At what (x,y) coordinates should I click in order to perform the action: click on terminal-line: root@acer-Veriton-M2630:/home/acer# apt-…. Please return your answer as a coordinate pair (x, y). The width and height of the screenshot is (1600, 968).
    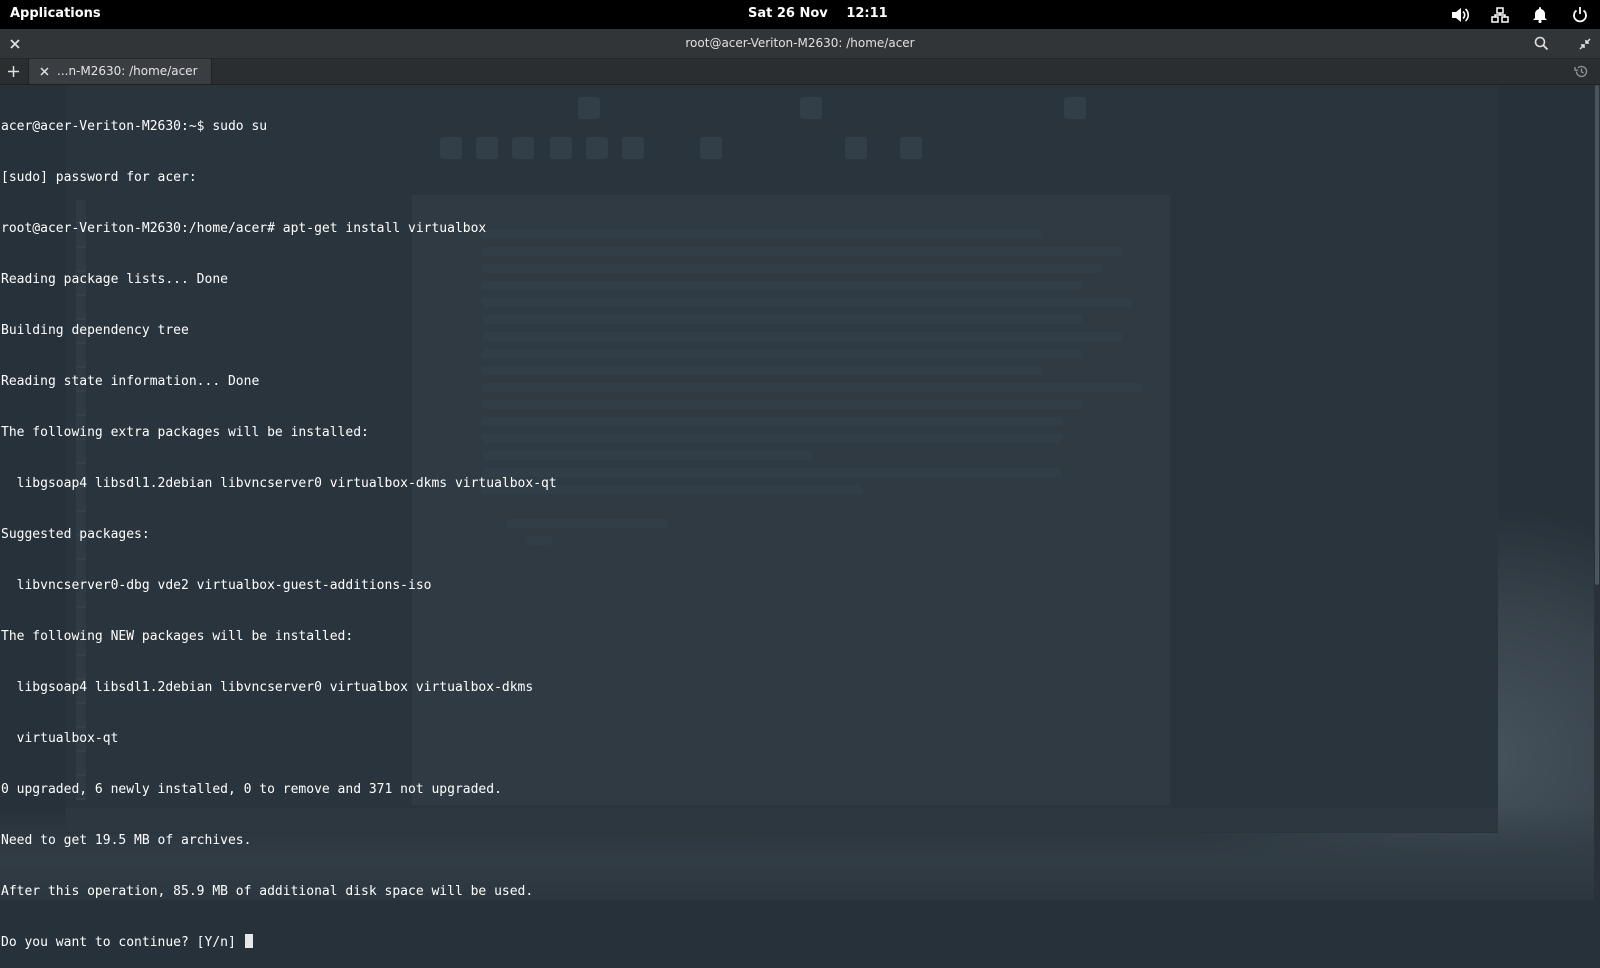
    Looking at the image, I should click on (244, 228).